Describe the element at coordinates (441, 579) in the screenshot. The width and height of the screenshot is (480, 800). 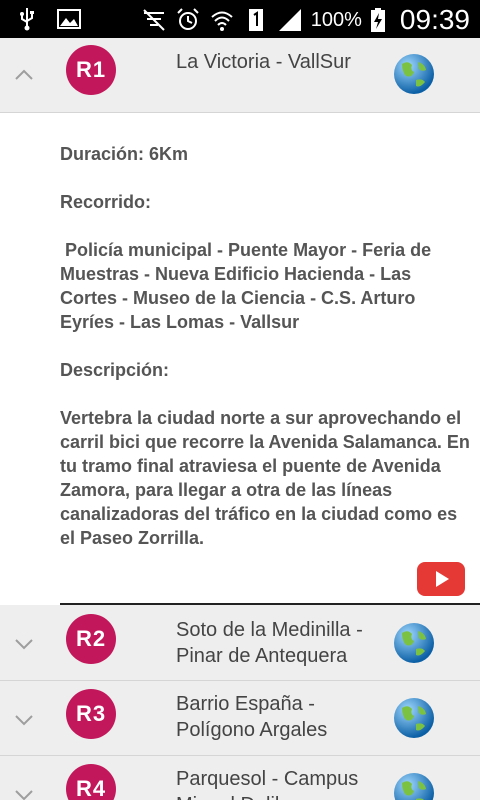
I see `youtube-icon` at that location.